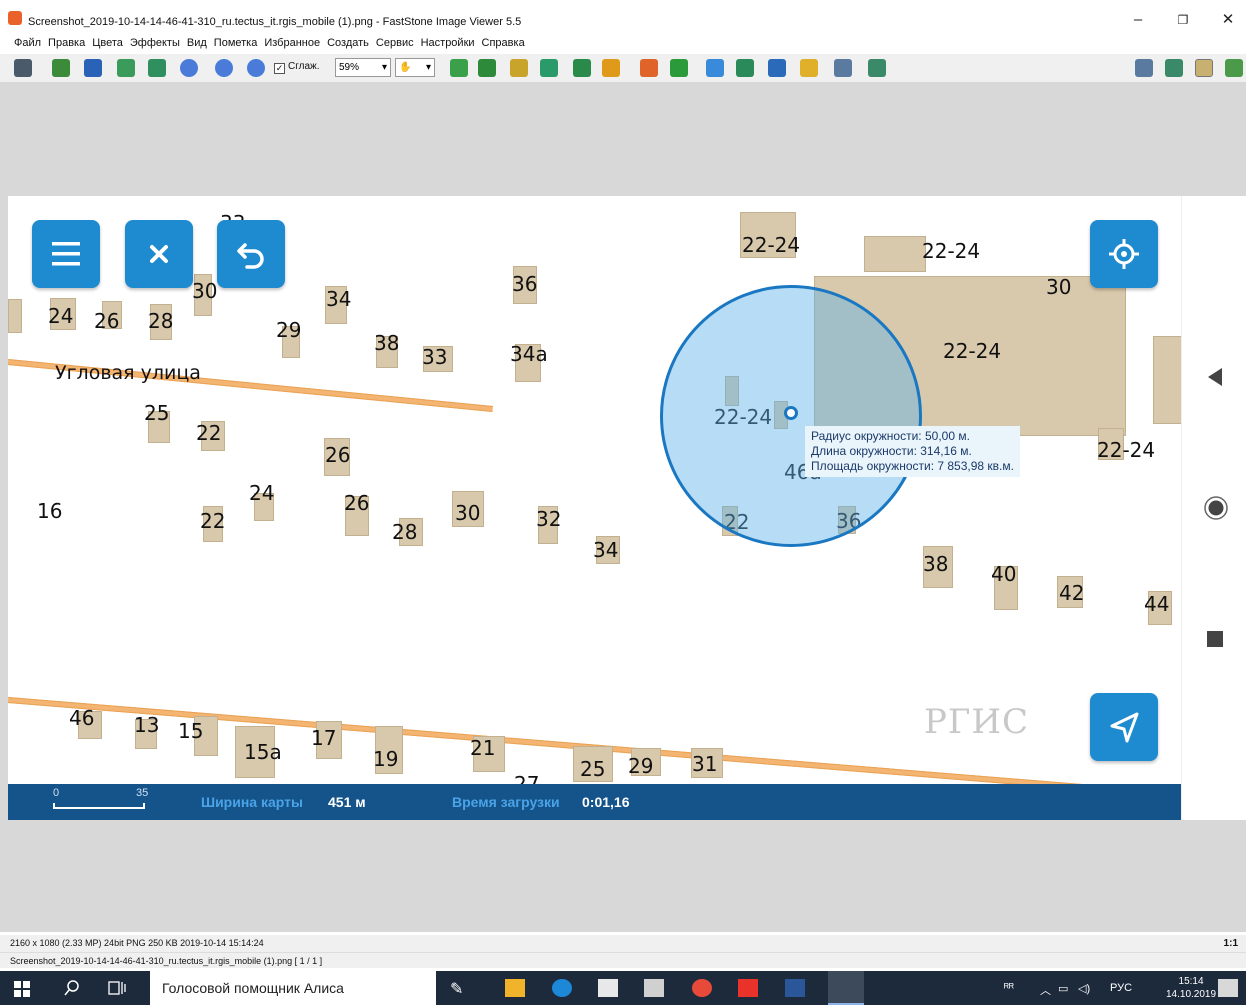  Describe the element at coordinates (189, 68) in the screenshot. I see `zoom-in-icon` at that location.